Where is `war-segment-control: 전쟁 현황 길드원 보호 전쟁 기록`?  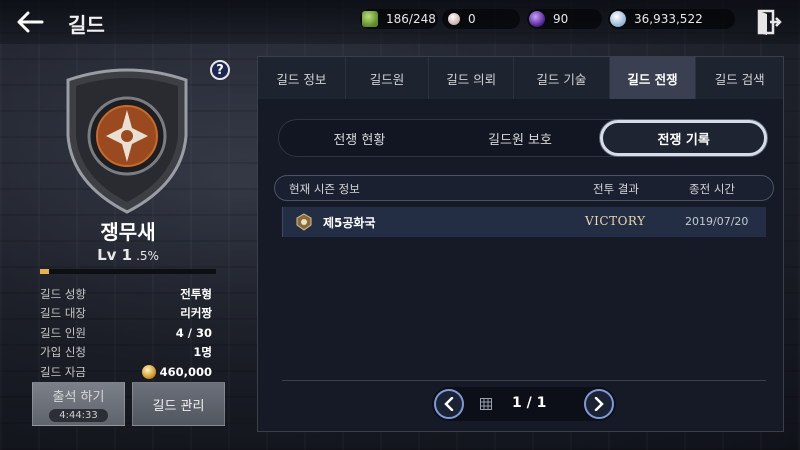
war-segment-control: 전쟁 현황 길드원 보호 전쟁 기록 is located at coordinates (523, 138).